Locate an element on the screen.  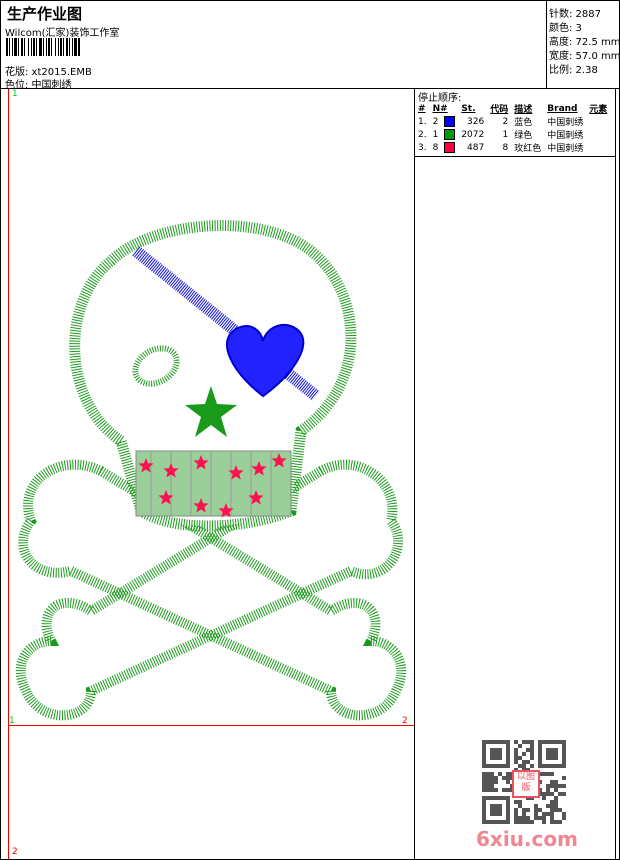
column-header: N# is located at coordinates (440, 108).